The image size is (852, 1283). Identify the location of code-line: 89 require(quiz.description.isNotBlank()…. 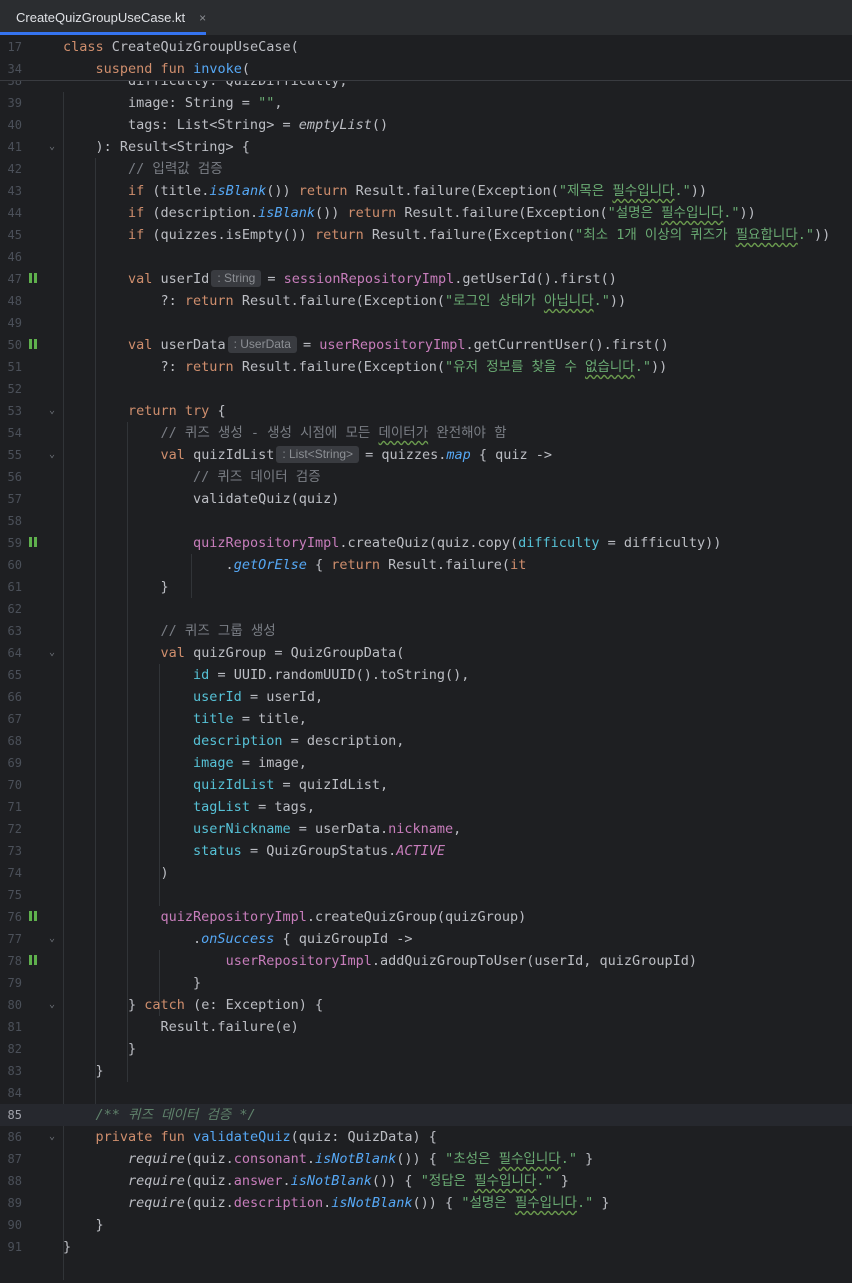
(426, 1203).